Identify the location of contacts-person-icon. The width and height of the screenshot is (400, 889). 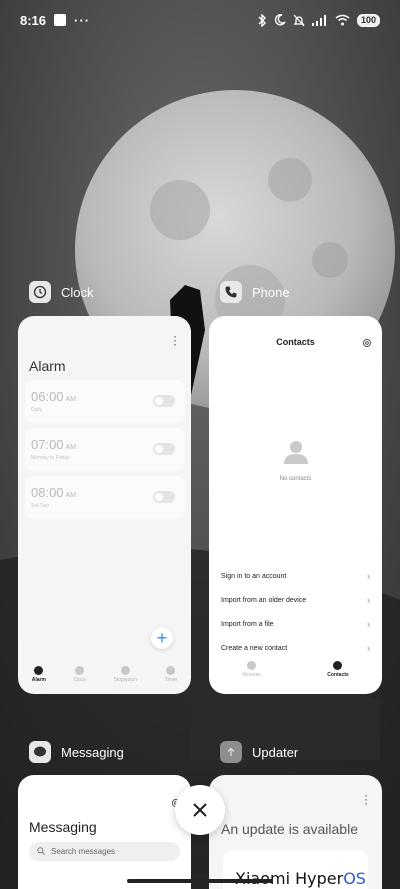
(338, 665).